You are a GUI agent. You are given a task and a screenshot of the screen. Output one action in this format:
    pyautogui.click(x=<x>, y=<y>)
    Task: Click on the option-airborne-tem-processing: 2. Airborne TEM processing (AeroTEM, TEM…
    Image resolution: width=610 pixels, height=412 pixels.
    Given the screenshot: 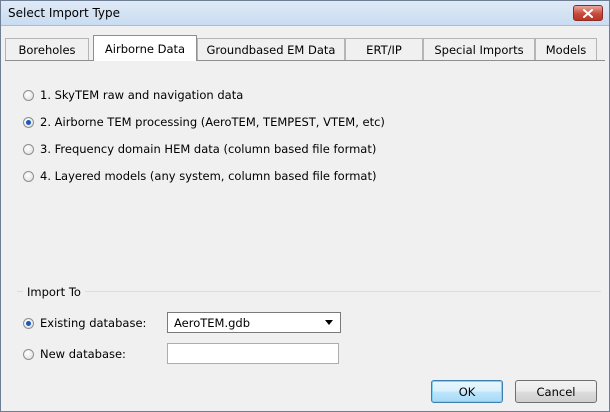 What is the action you would take?
    pyautogui.click(x=204, y=122)
    